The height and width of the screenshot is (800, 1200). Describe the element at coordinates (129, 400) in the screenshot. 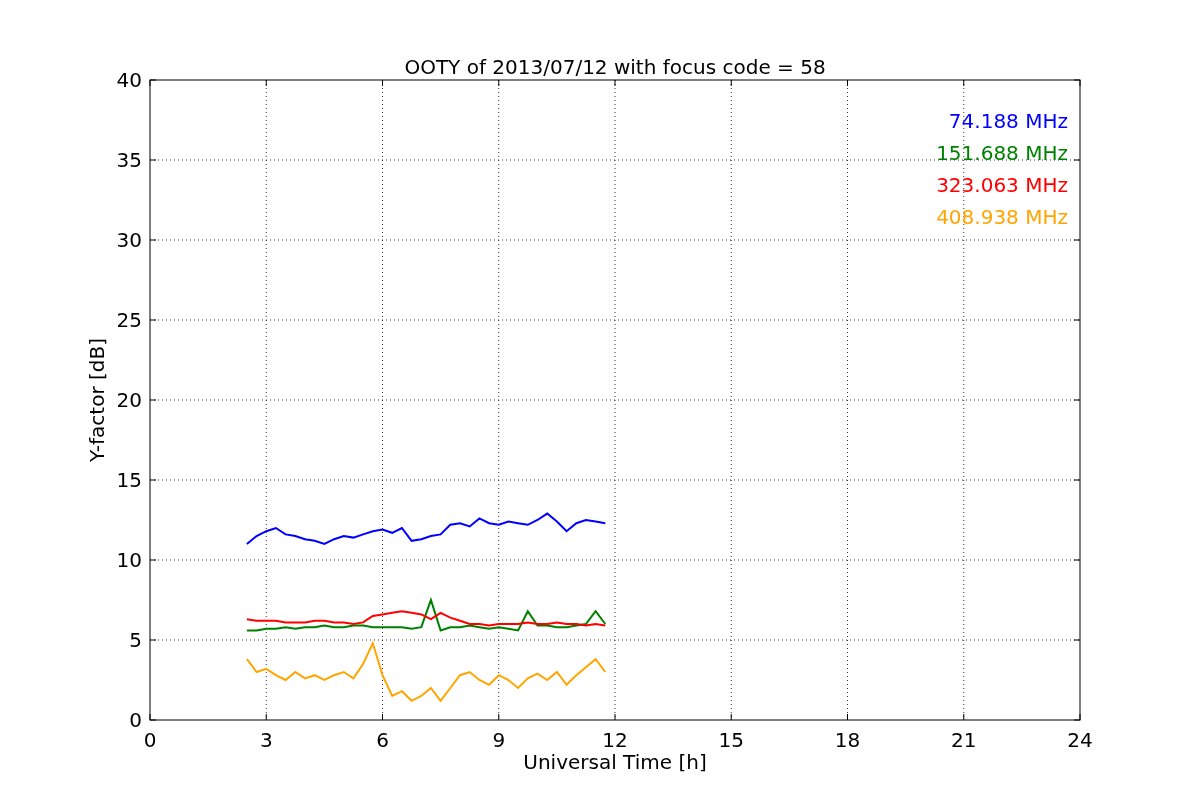

I see `y-tick-label: 20` at that location.